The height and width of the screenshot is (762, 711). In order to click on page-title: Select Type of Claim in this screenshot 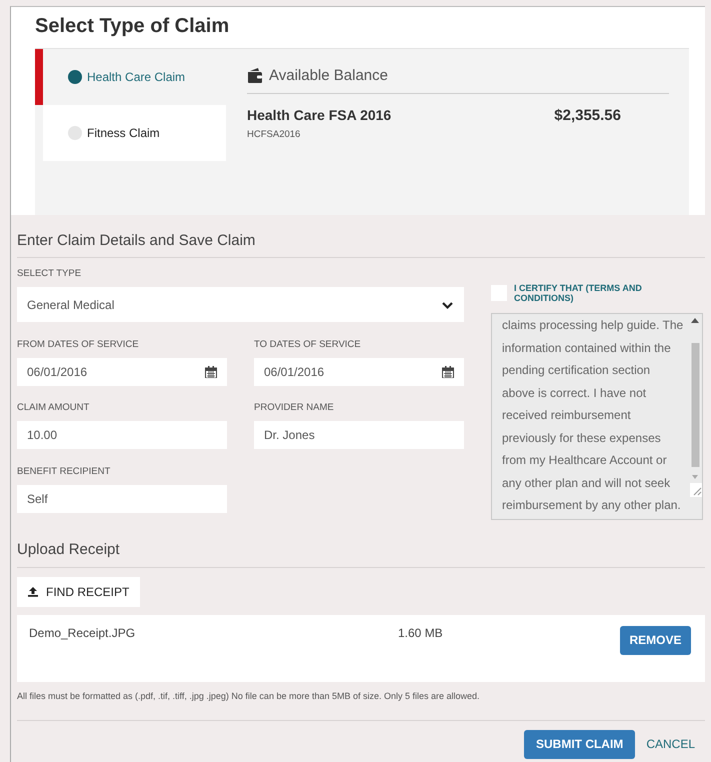, I will do `click(132, 27)`.